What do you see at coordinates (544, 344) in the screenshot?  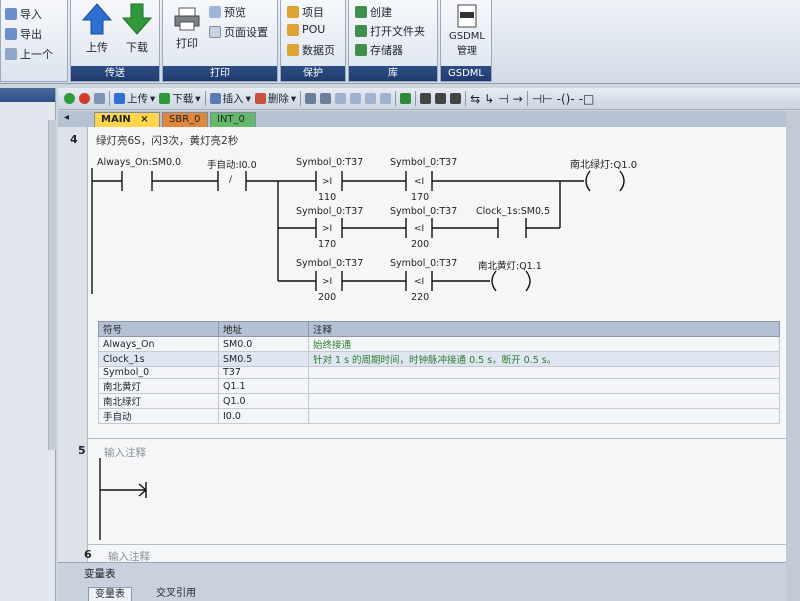 I see `cell-comment: 始终接通` at bounding box center [544, 344].